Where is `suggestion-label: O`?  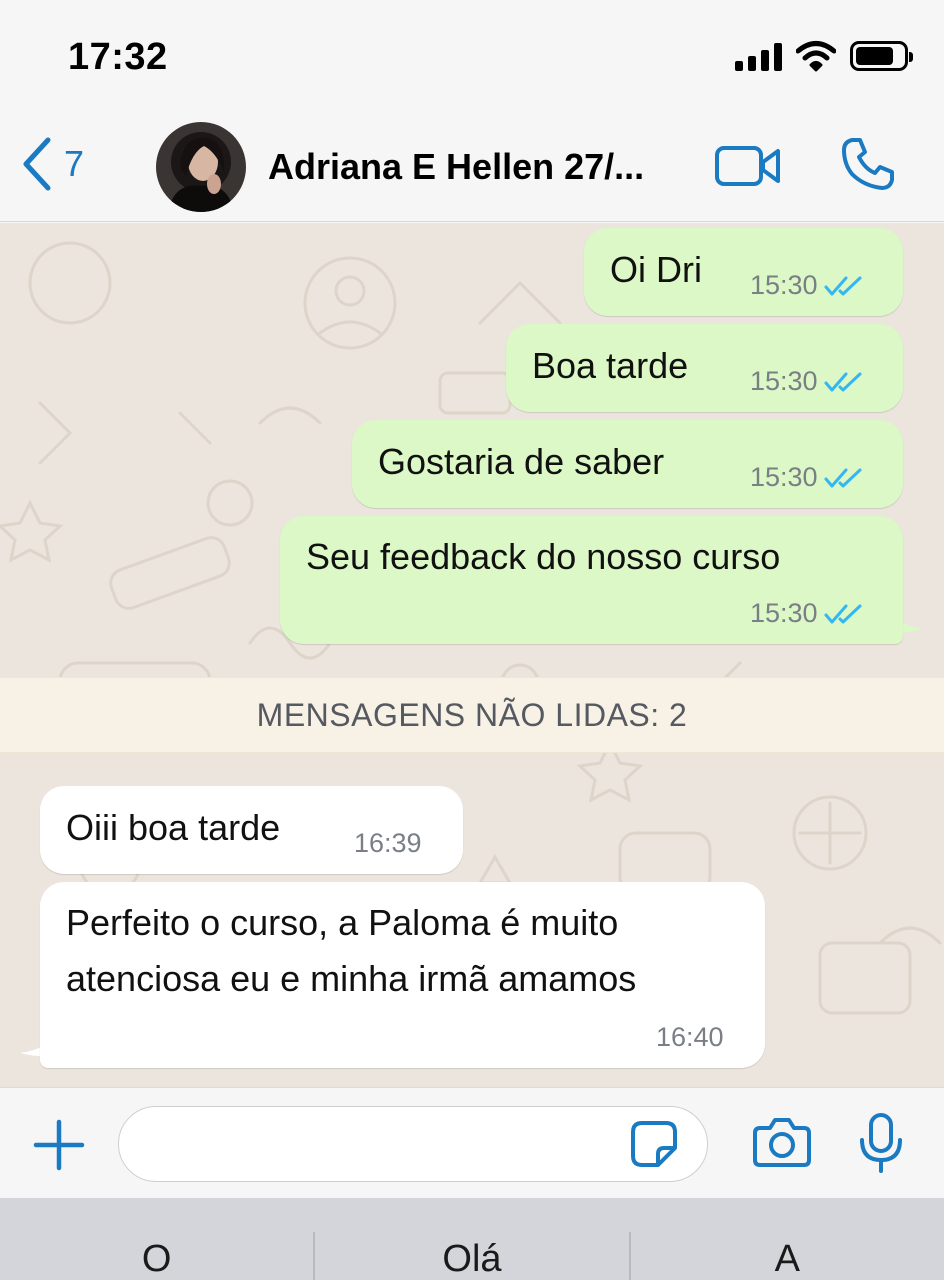
suggestion-label: O is located at coordinates (156, 1259).